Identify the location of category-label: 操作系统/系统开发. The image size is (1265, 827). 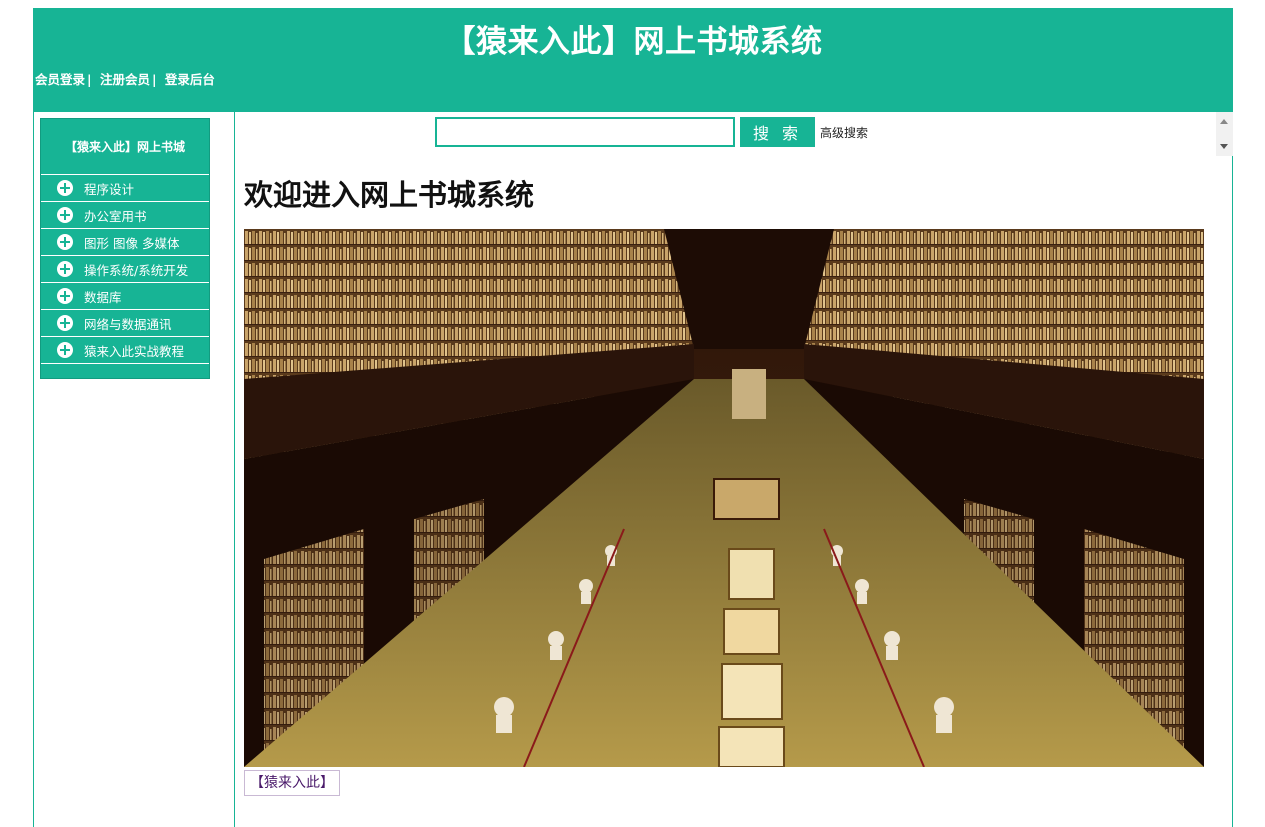
(136, 270).